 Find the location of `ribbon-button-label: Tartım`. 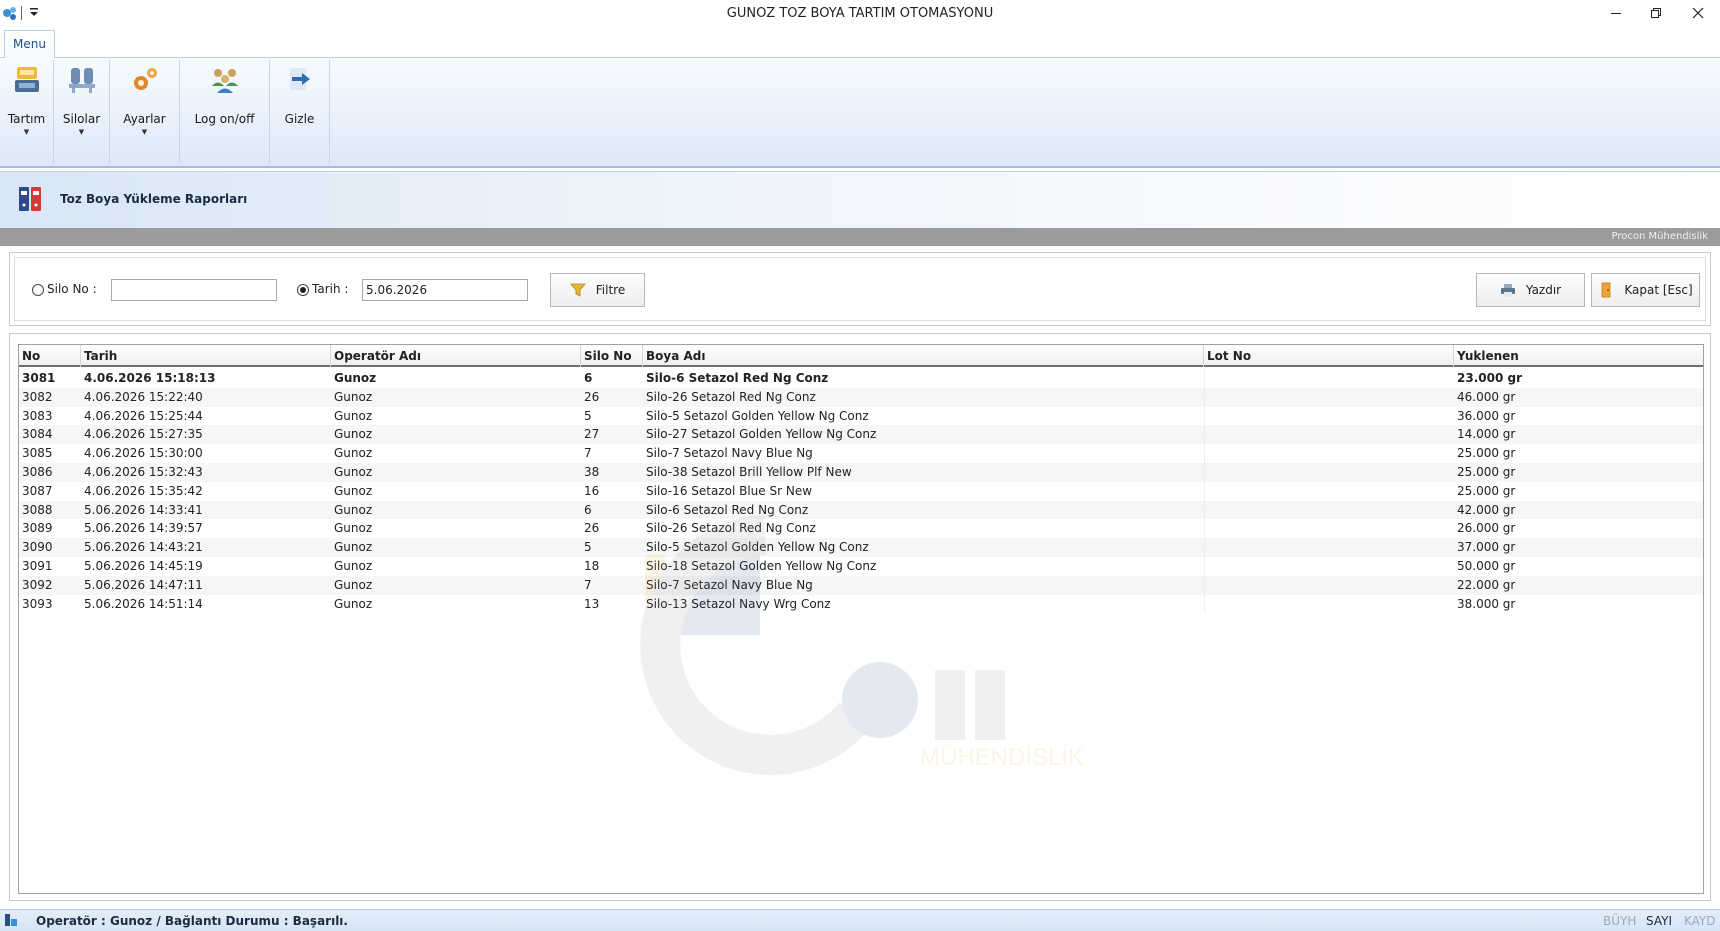

ribbon-button-label: Tartım is located at coordinates (26, 119).